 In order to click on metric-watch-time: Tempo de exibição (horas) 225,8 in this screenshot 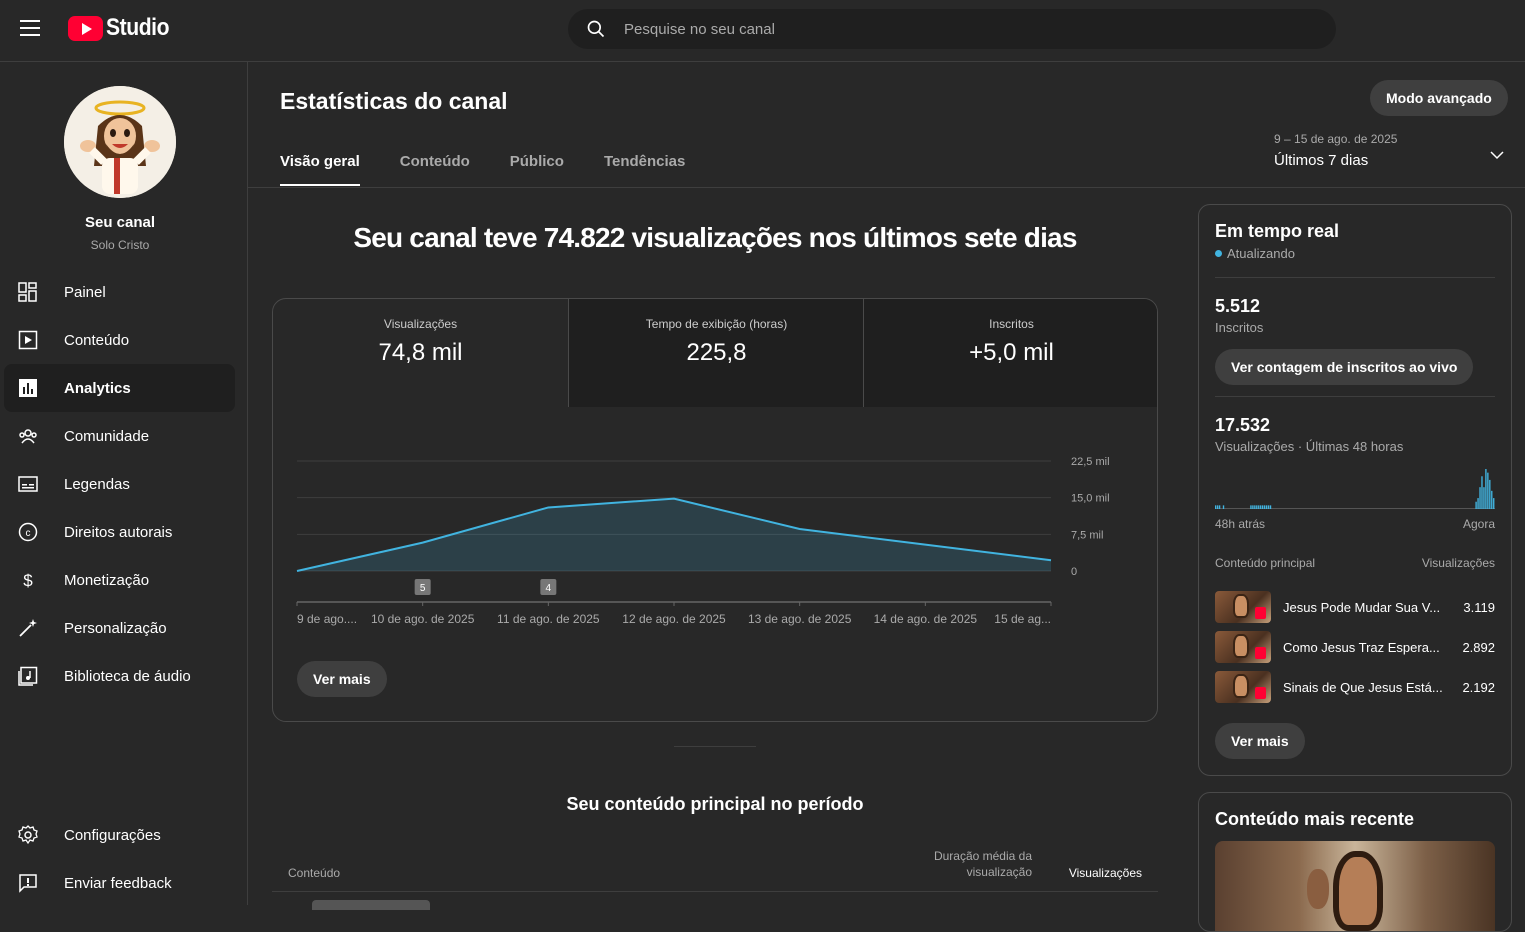, I will do `click(716, 353)`.